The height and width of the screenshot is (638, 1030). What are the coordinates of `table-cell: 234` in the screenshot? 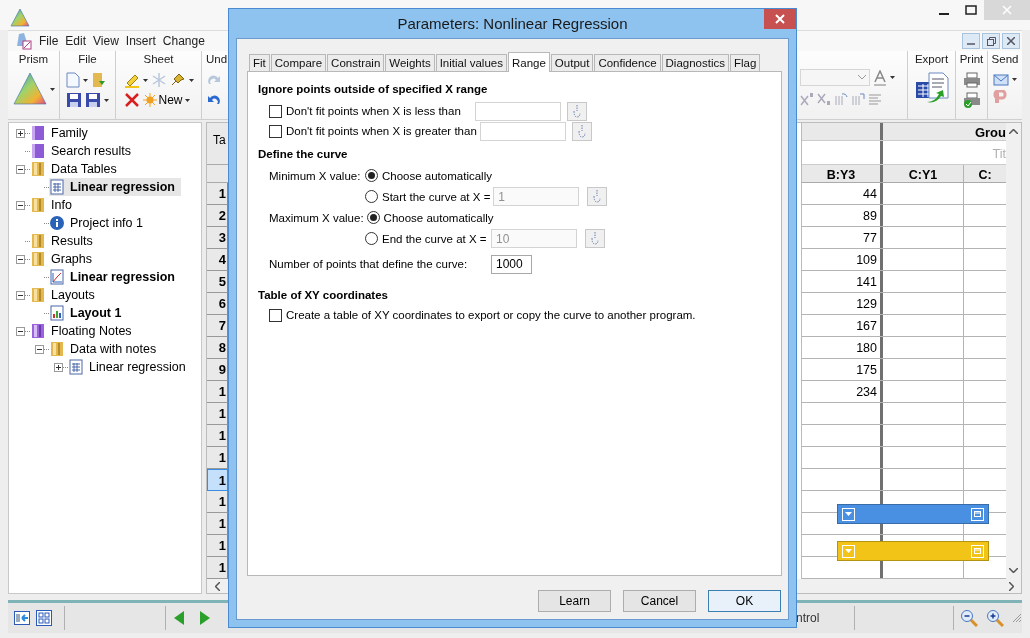 It's located at (842, 391).